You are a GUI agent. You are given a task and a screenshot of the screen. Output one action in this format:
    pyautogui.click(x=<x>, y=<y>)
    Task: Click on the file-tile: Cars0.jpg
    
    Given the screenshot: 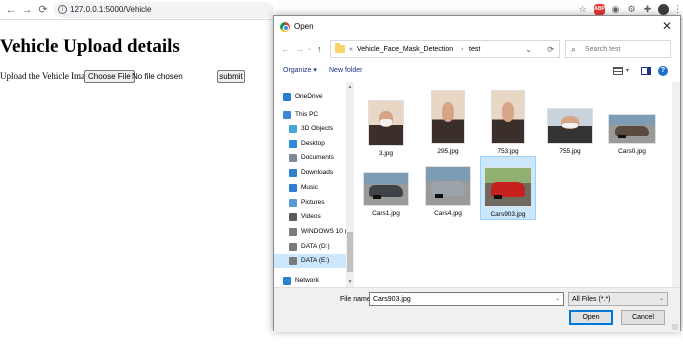 What is the action you would take?
    pyautogui.click(x=632, y=126)
    